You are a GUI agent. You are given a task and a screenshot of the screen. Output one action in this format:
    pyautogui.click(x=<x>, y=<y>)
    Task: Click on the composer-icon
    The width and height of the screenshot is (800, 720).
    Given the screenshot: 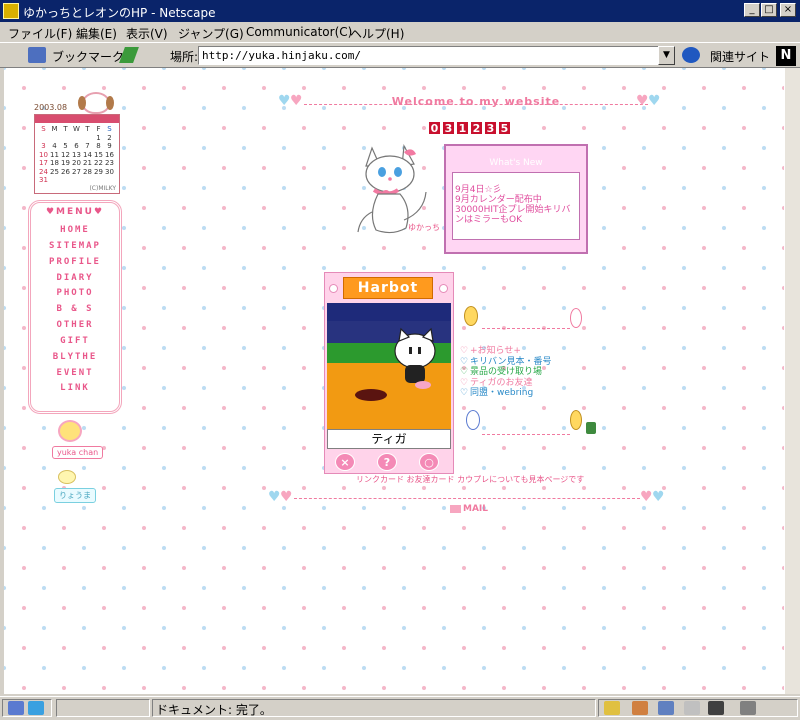 What is the action you would take?
    pyautogui.click(x=716, y=708)
    